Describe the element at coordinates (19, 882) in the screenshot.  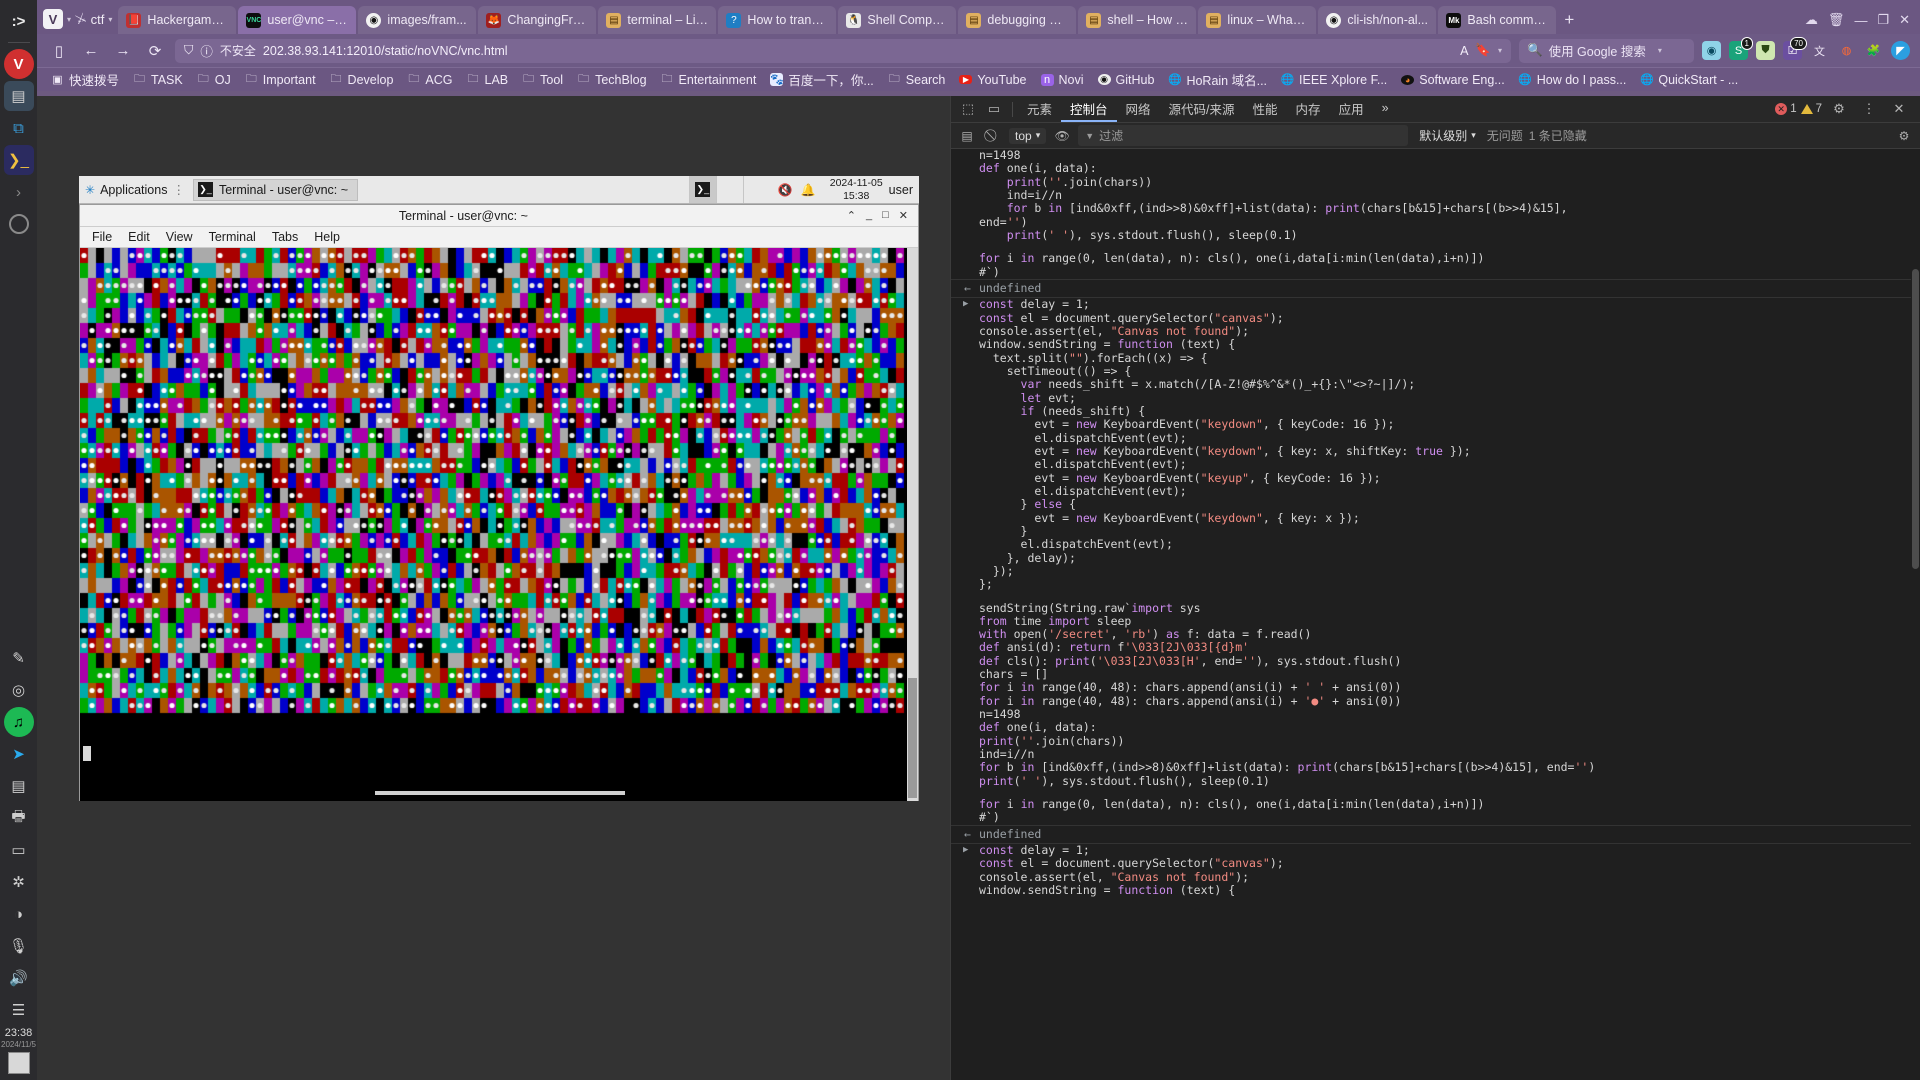
I see `bluetooth-icon: ✲` at that location.